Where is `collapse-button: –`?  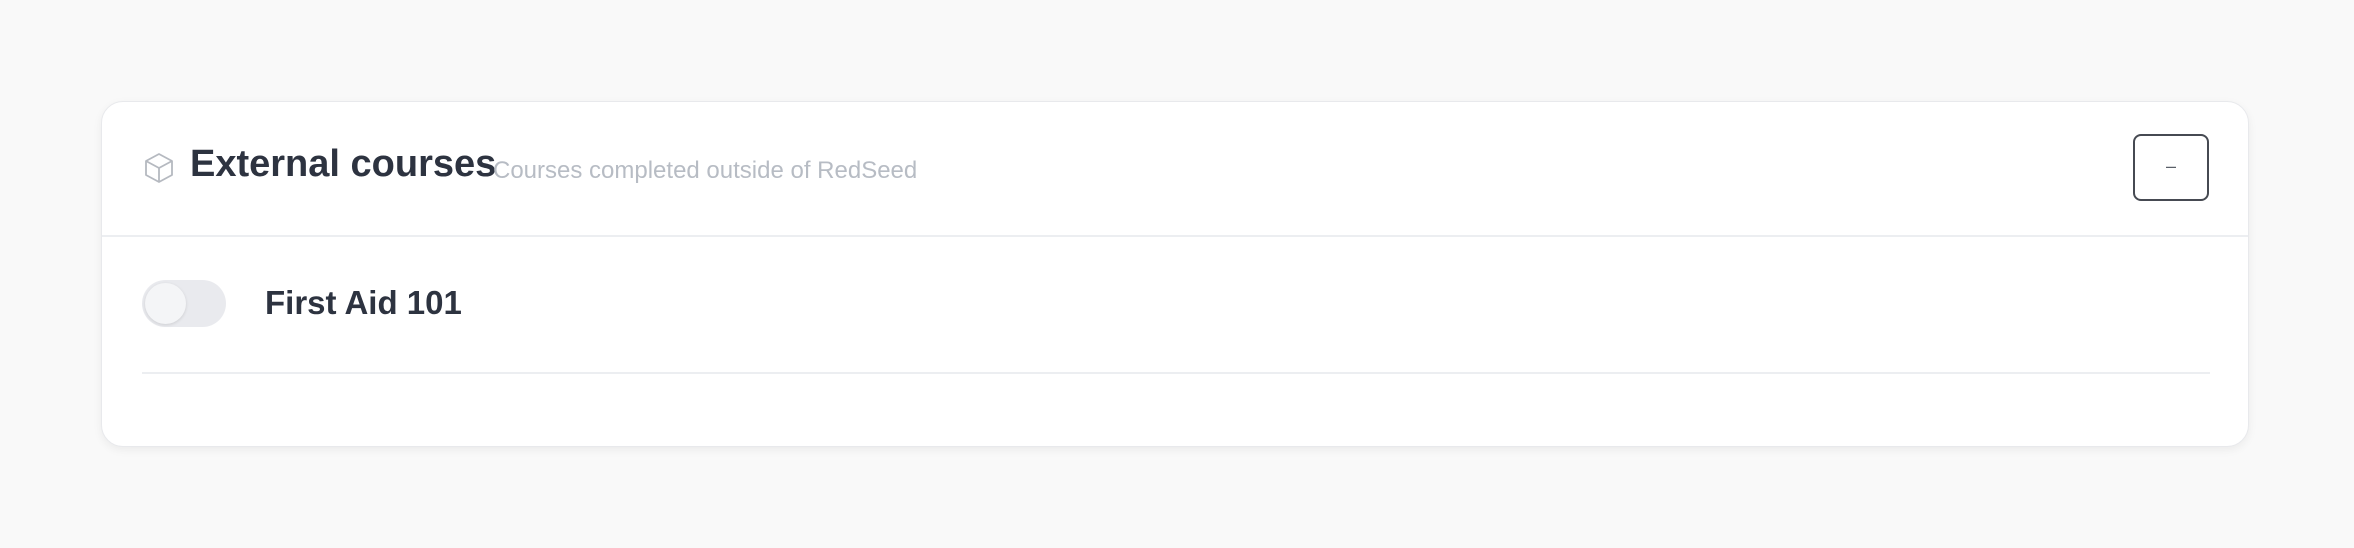 collapse-button: – is located at coordinates (2171, 167).